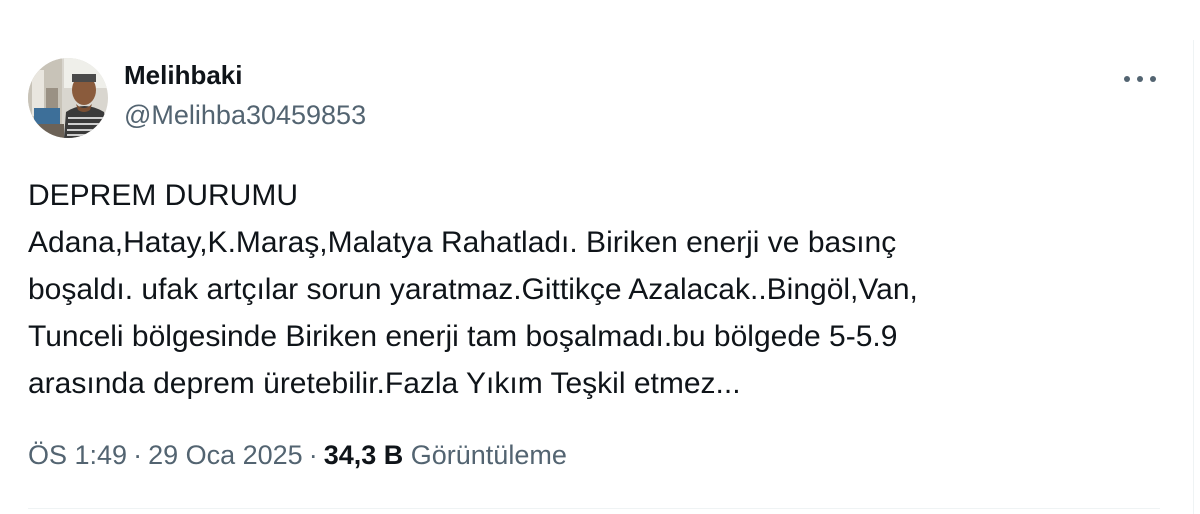 Image resolution: width=1200 pixels, height=514 pixels. I want to click on author-handle: @Melihba30459853, so click(245, 115).